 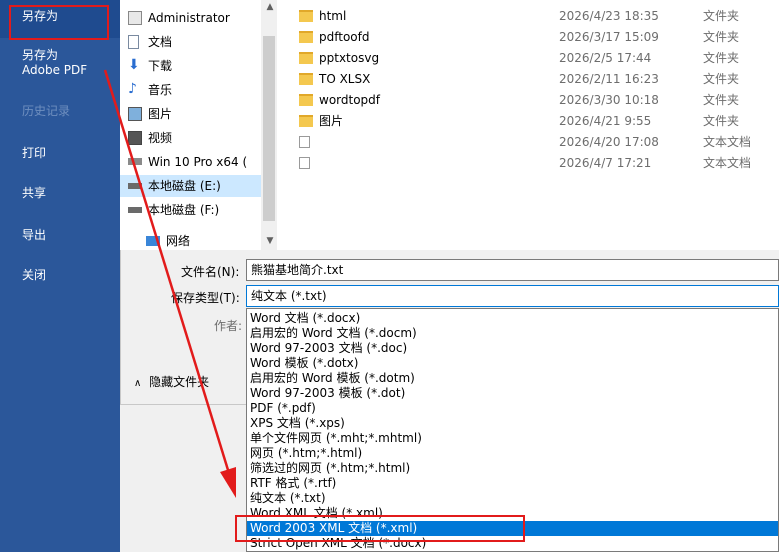 I want to click on annotation-arrow-head, so click(x=228, y=482).